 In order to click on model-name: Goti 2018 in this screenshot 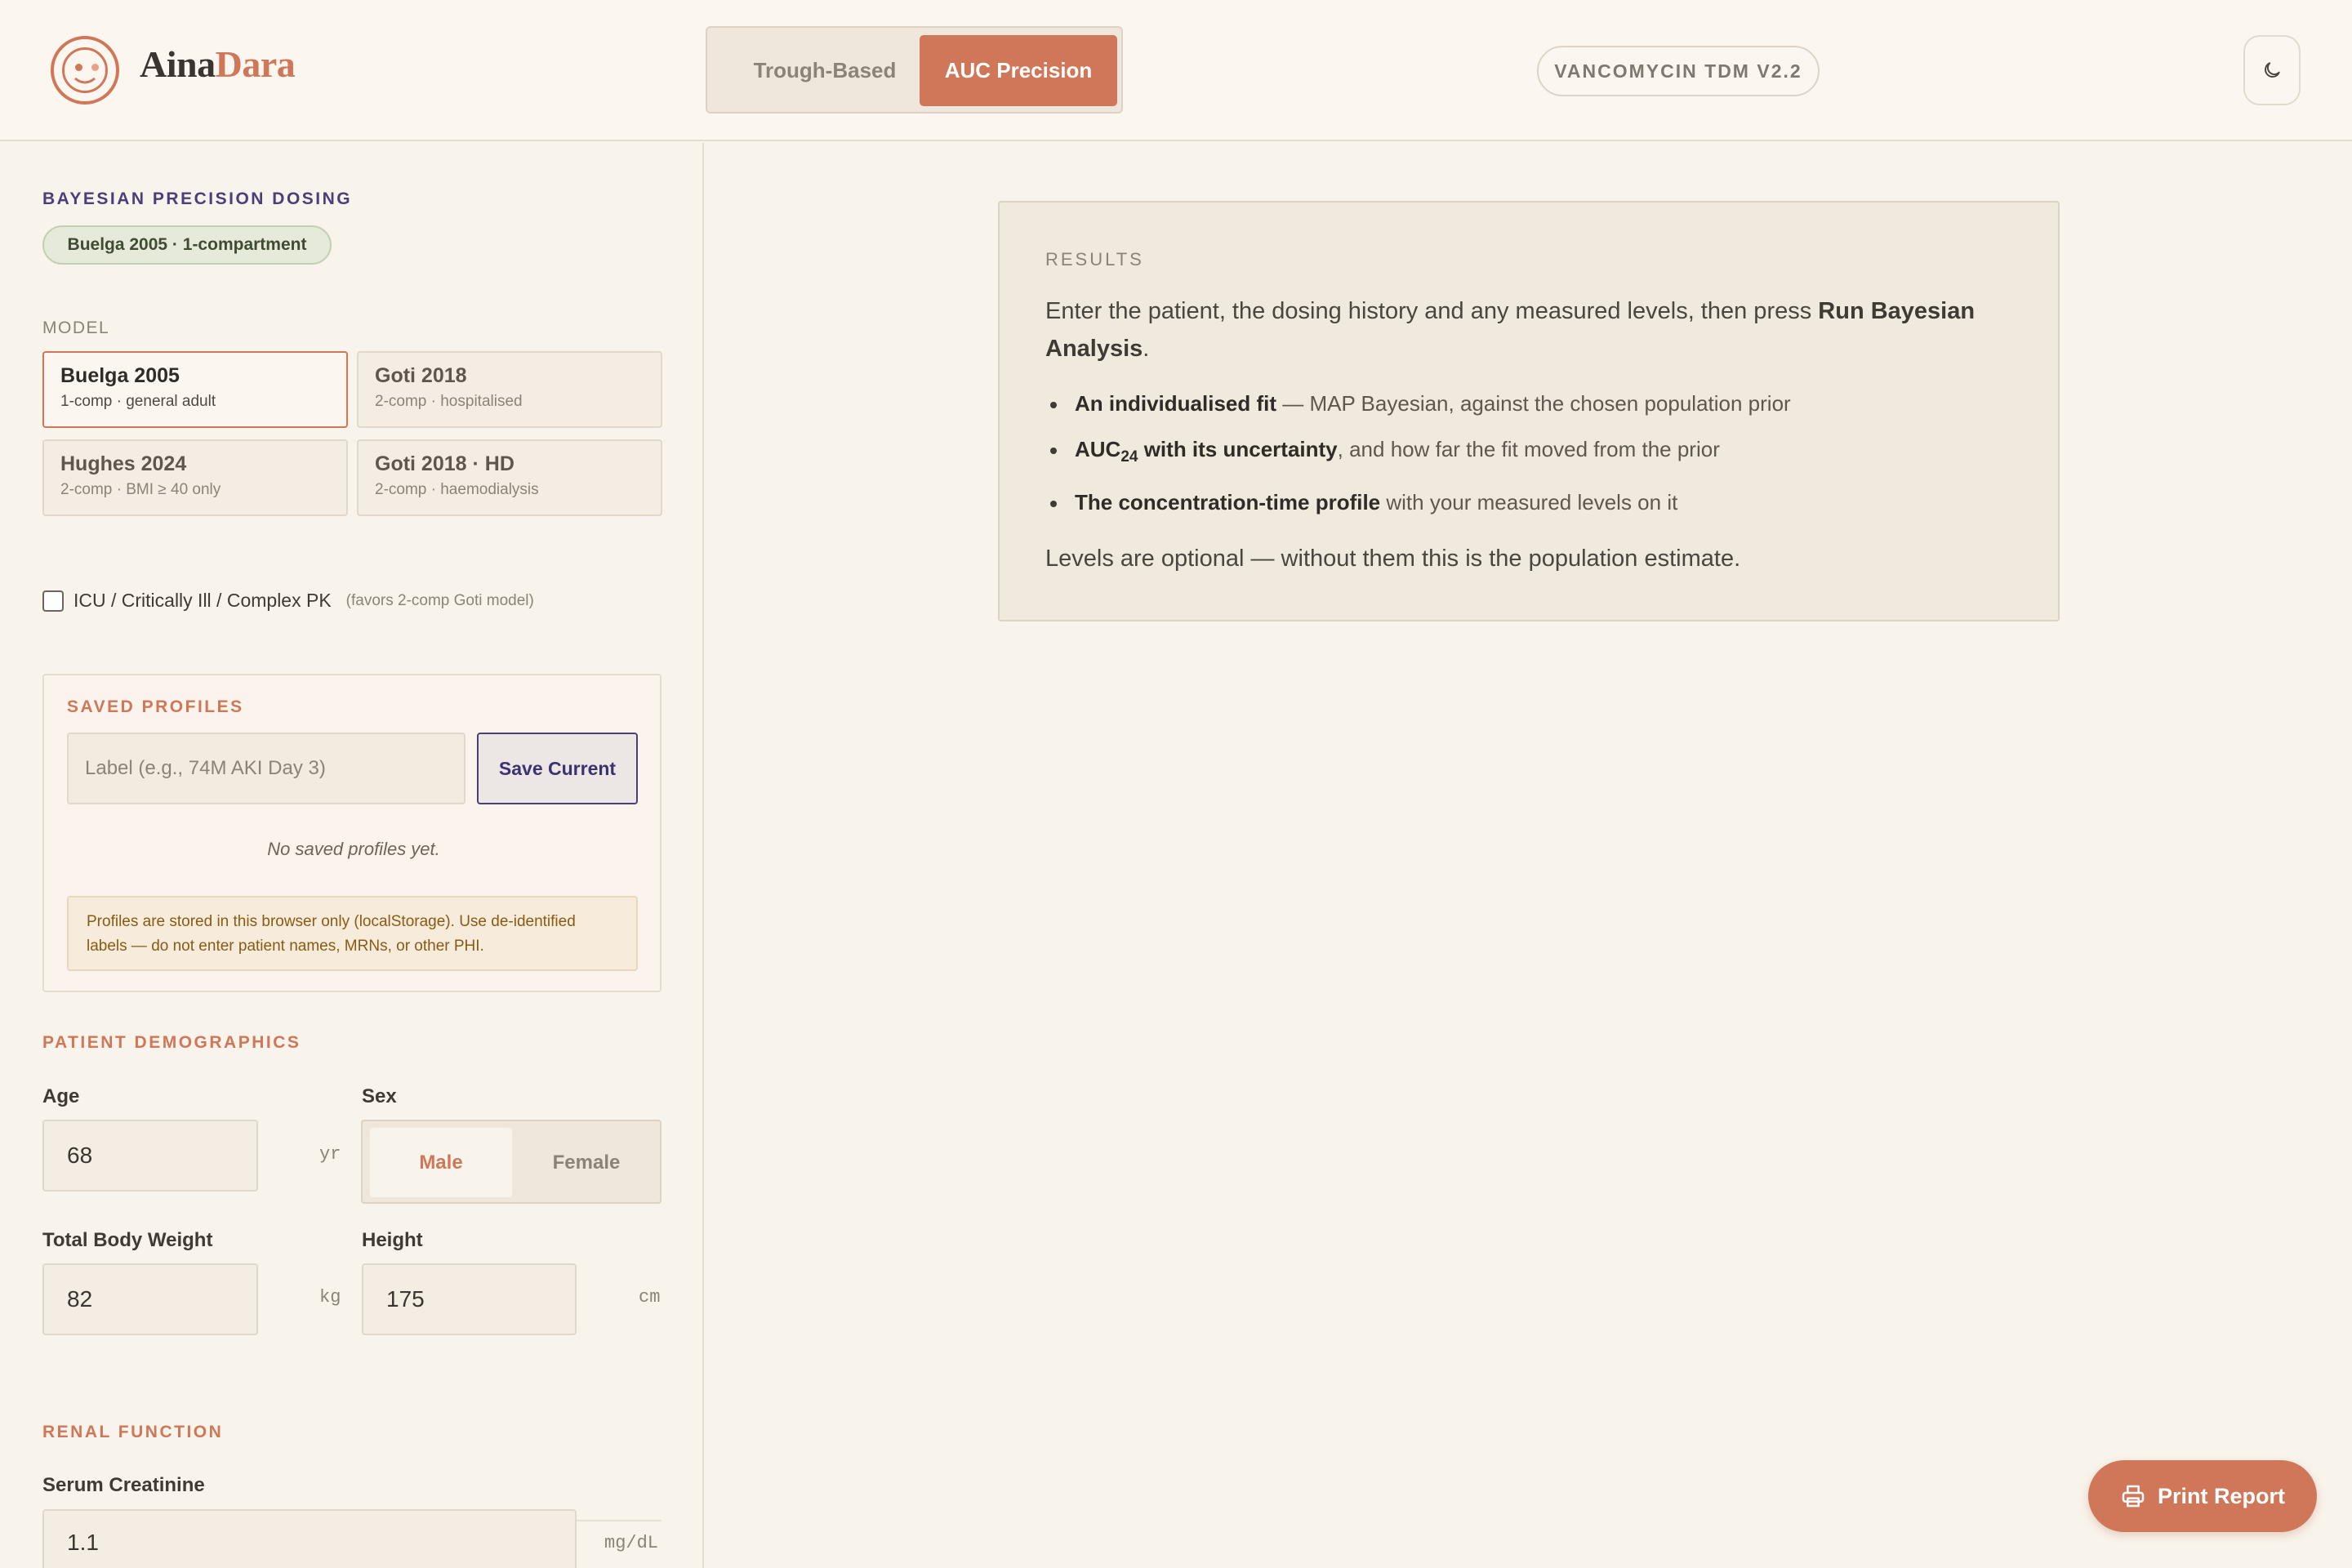, I will do `click(421, 375)`.